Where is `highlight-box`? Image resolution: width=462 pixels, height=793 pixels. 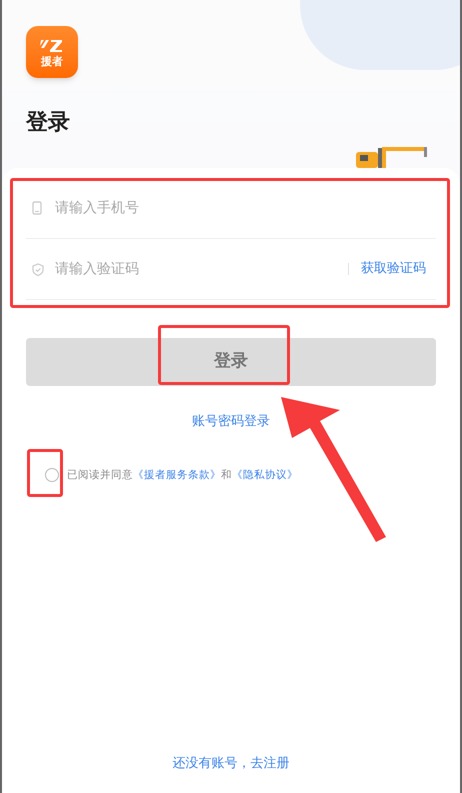 highlight-box is located at coordinates (45, 473).